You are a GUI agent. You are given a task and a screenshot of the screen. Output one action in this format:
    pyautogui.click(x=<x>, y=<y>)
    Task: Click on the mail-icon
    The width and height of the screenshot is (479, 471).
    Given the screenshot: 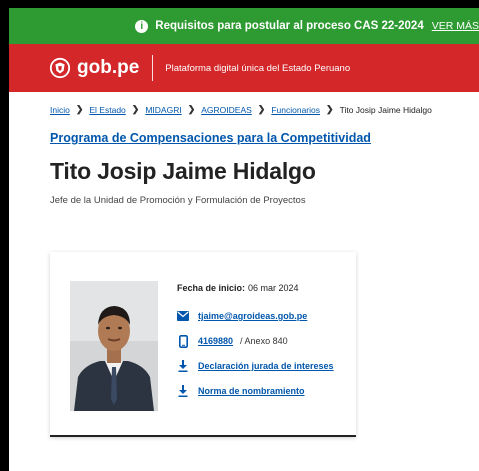 What is the action you would take?
    pyautogui.click(x=183, y=316)
    